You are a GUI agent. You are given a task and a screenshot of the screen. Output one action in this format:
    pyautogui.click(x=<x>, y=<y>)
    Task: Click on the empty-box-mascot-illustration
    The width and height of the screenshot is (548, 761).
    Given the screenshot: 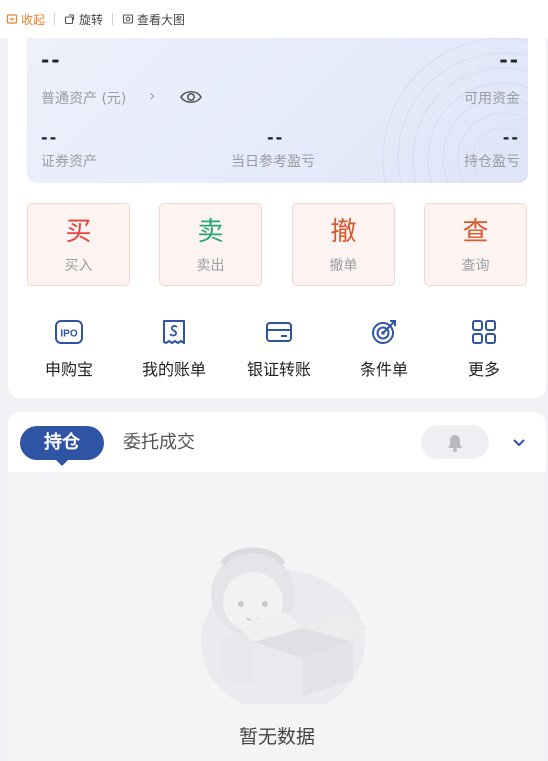 What is the action you would take?
    pyautogui.click(x=284, y=625)
    